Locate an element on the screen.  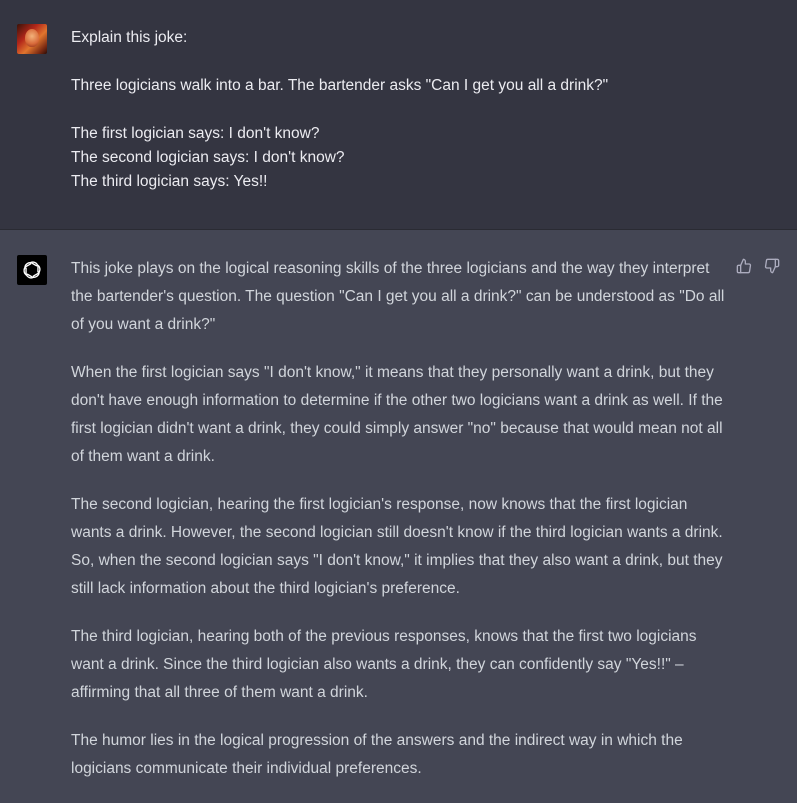
user-avatar is located at coordinates (32, 39).